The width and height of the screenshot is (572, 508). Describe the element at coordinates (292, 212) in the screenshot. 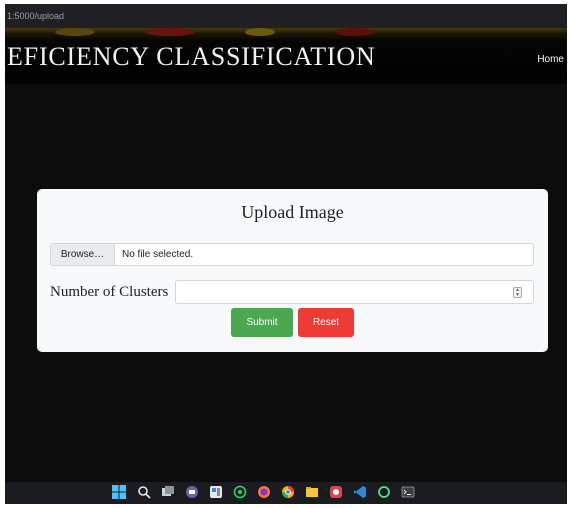

I see `upload-title: Upload Image` at that location.